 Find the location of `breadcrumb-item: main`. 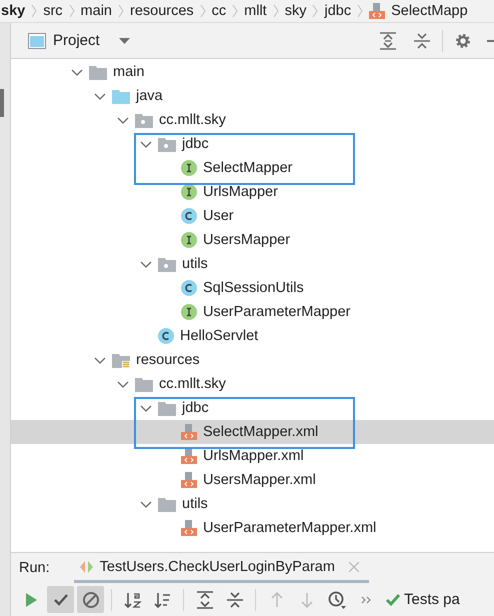

breadcrumb-item: main is located at coordinates (96, 11).